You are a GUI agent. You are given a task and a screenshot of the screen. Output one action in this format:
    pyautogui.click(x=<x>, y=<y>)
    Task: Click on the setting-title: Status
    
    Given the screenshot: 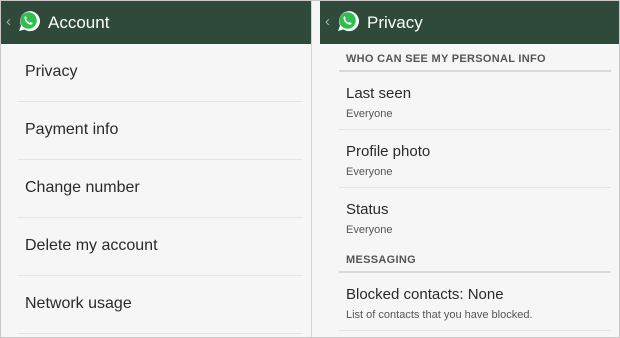 What is the action you would take?
    pyautogui.click(x=367, y=209)
    